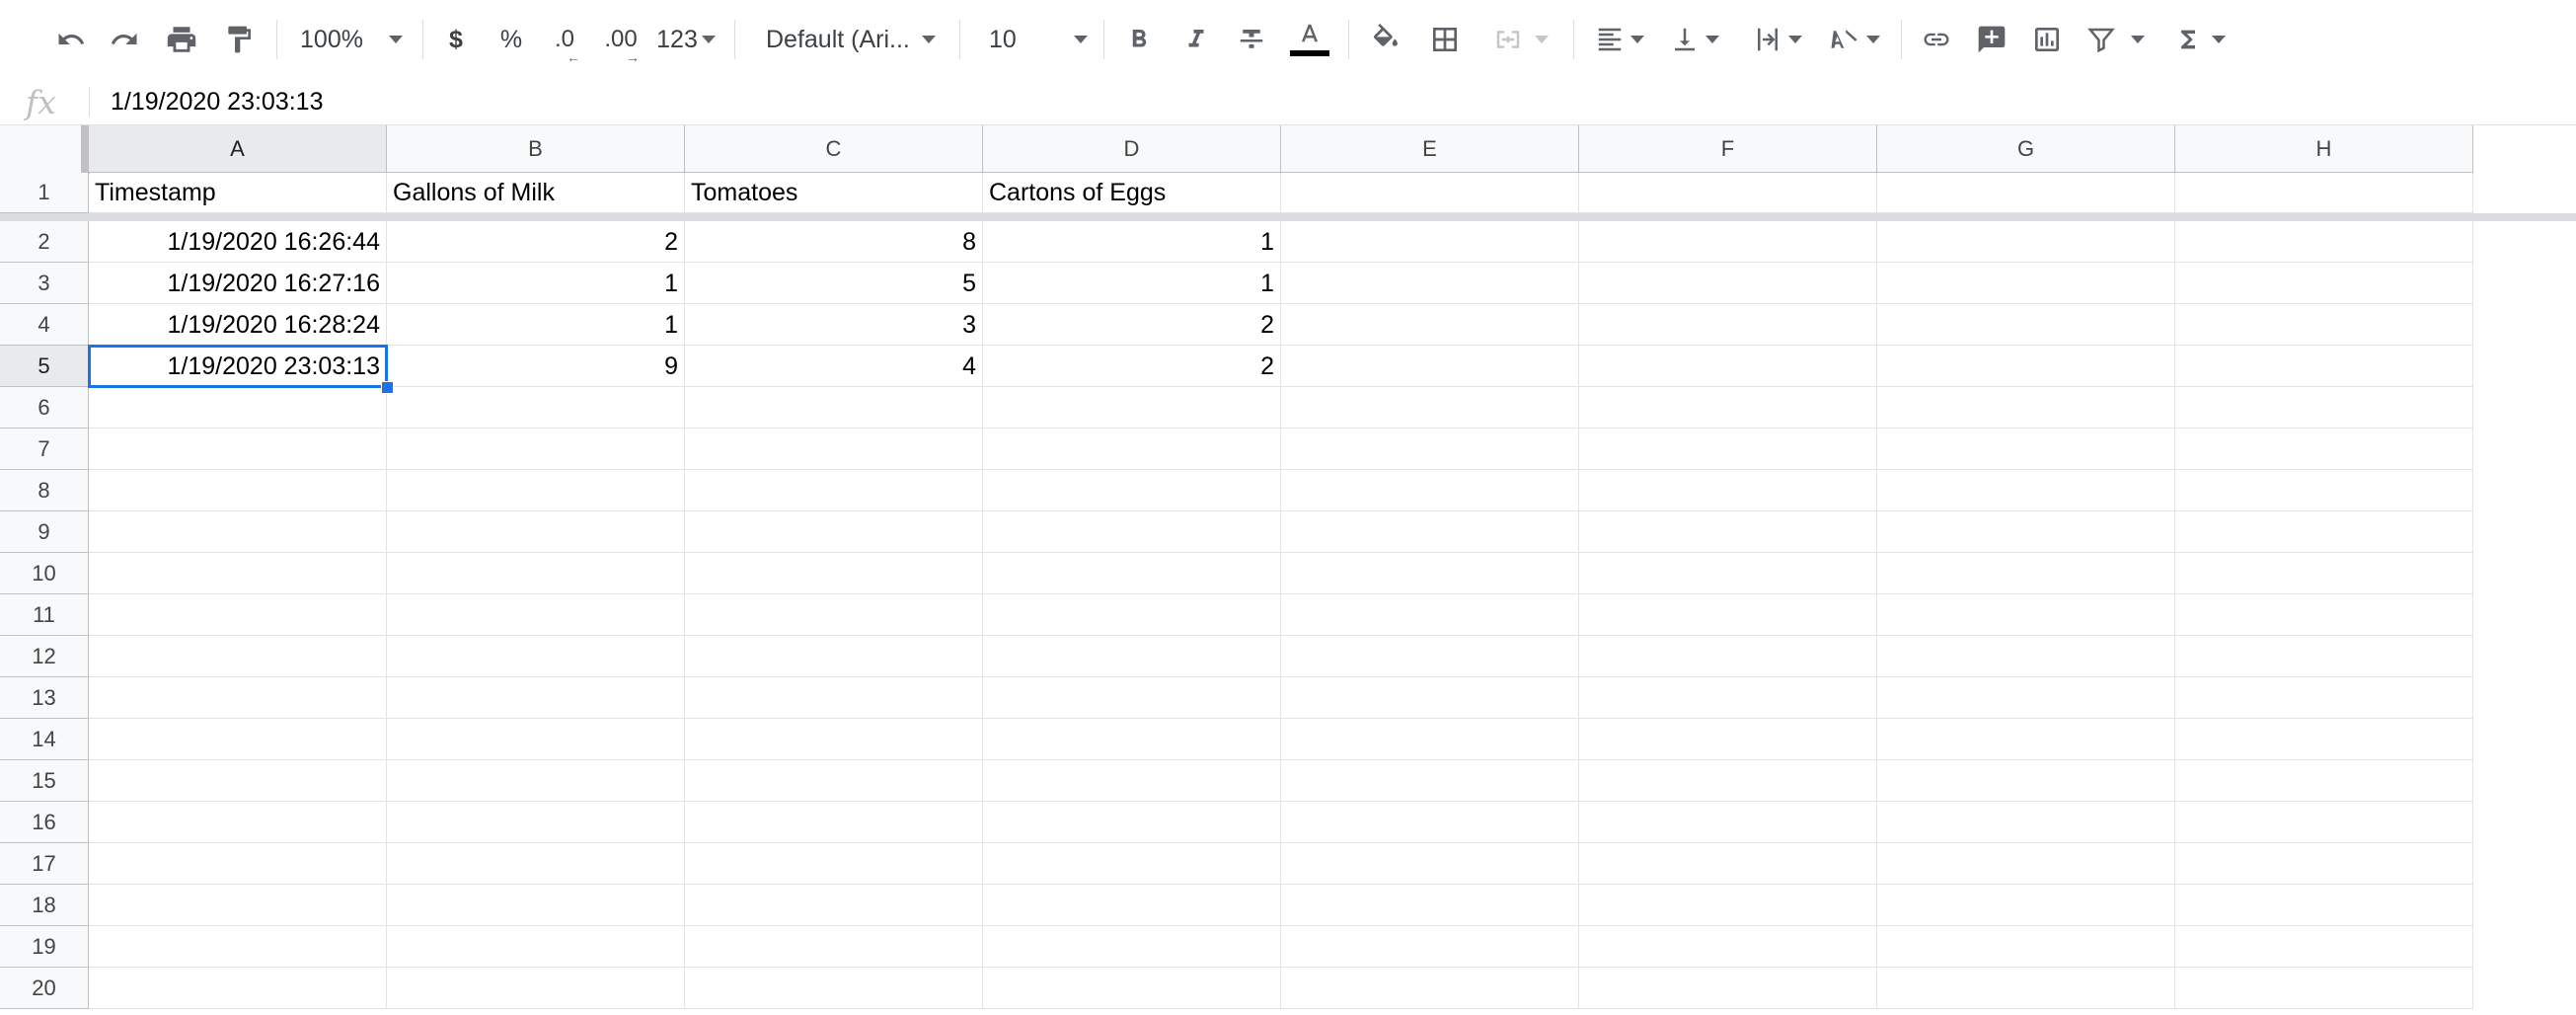  Describe the element at coordinates (2324, 283) in the screenshot. I see `cell-h3` at that location.